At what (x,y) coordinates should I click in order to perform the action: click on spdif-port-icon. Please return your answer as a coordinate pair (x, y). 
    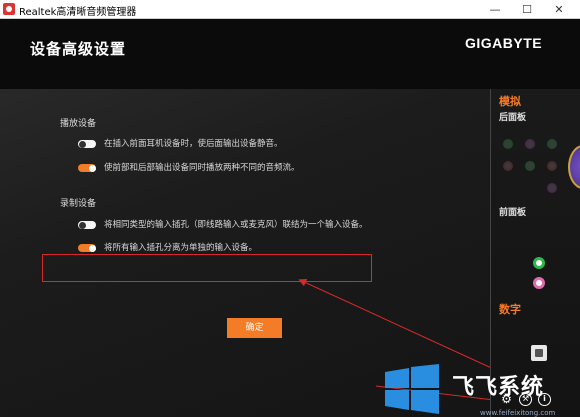
    Looking at the image, I should click on (539, 353).